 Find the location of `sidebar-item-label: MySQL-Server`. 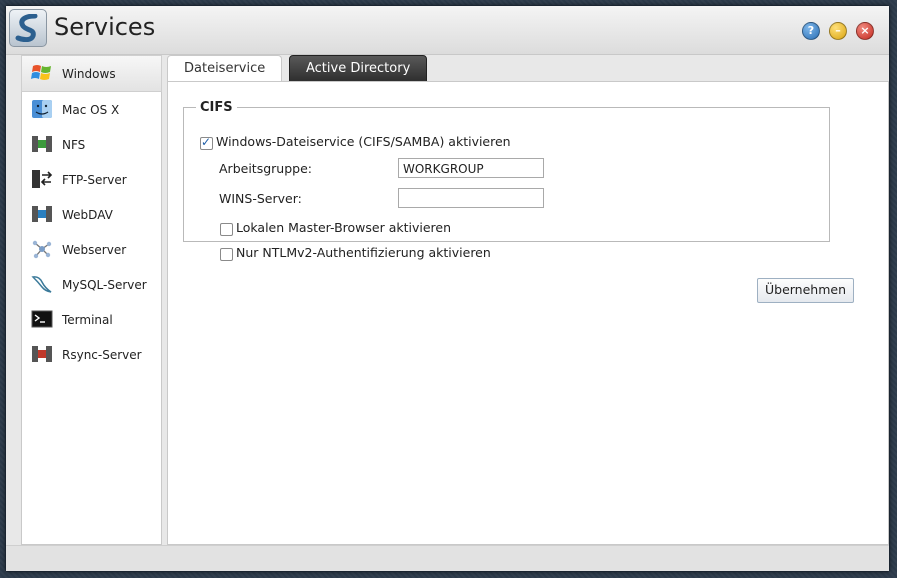

sidebar-item-label: MySQL-Server is located at coordinates (104, 285).